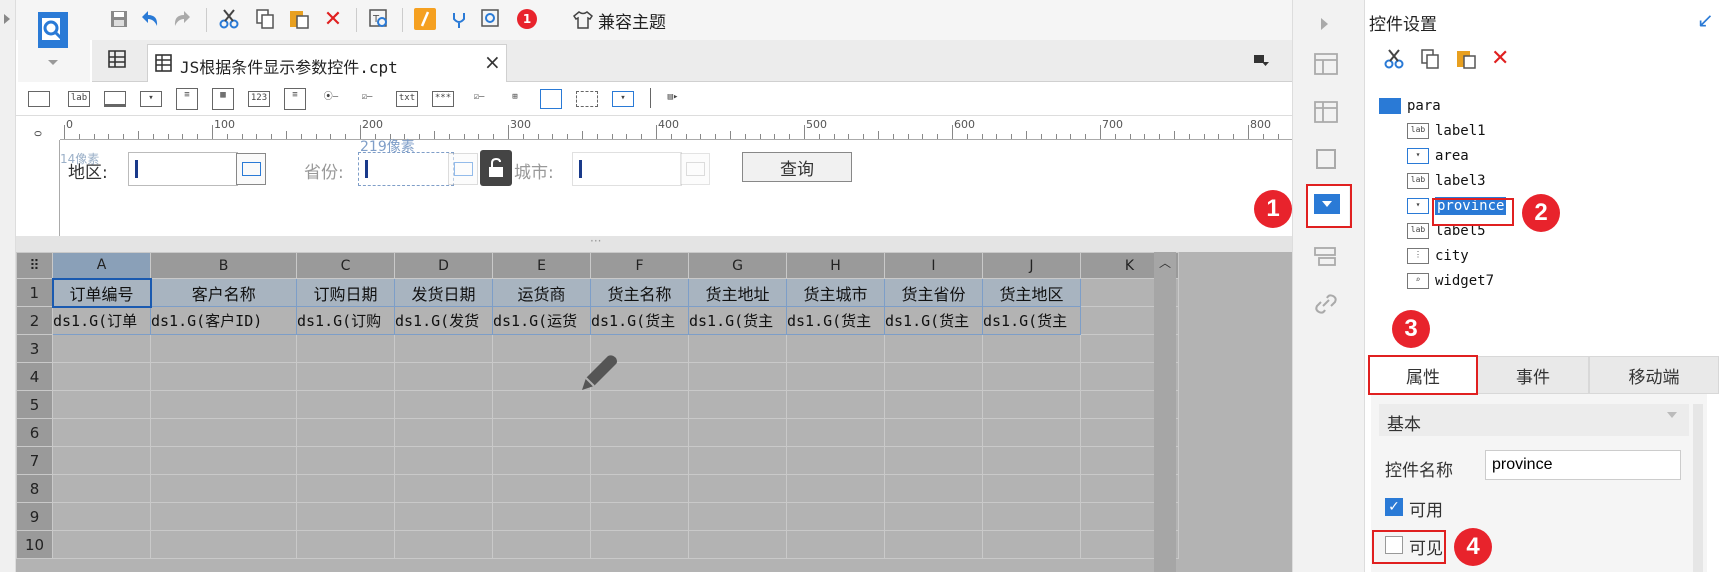 This screenshot has width=1720, height=572. Describe the element at coordinates (34, 265) in the screenshot. I see `select-all-corner: ⠿` at that location.